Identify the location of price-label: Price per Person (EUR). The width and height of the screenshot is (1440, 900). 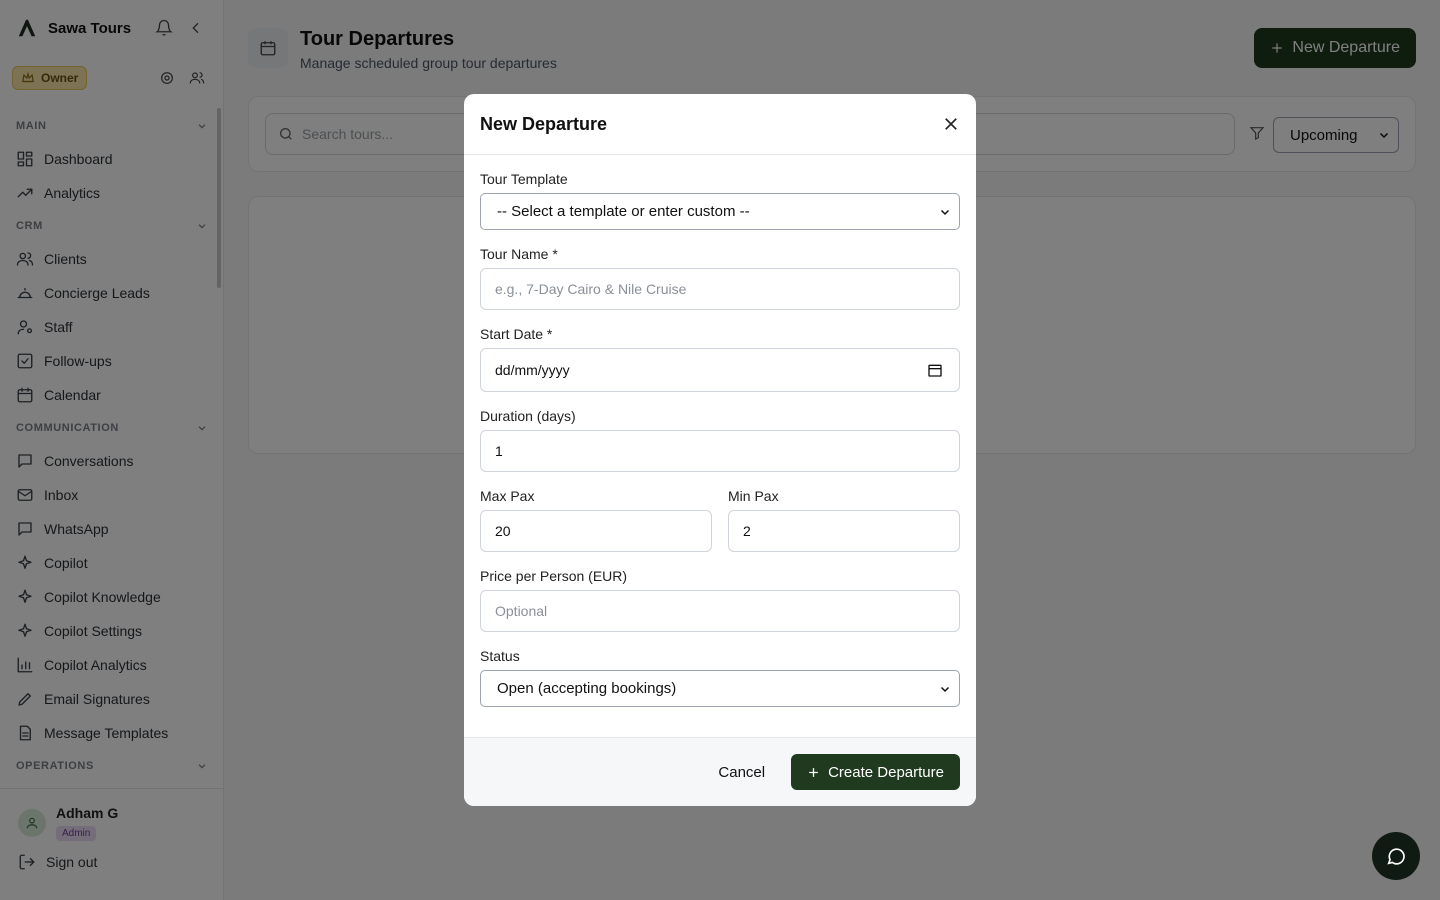
(554, 576).